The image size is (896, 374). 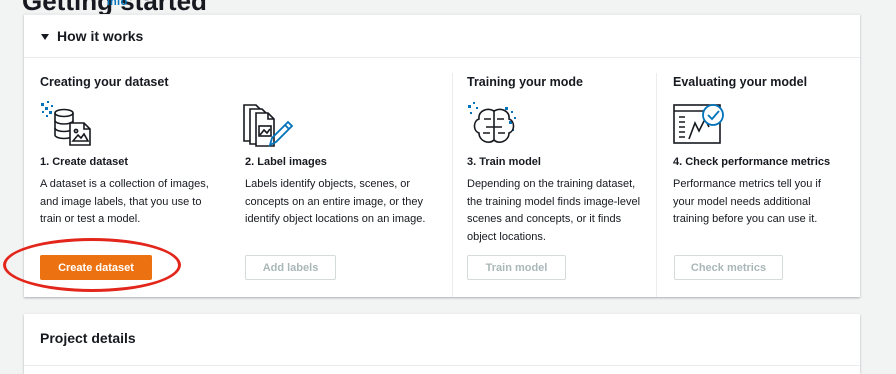 What do you see at coordinates (92, 265) in the screenshot?
I see `highlight-annotation-circle` at bounding box center [92, 265].